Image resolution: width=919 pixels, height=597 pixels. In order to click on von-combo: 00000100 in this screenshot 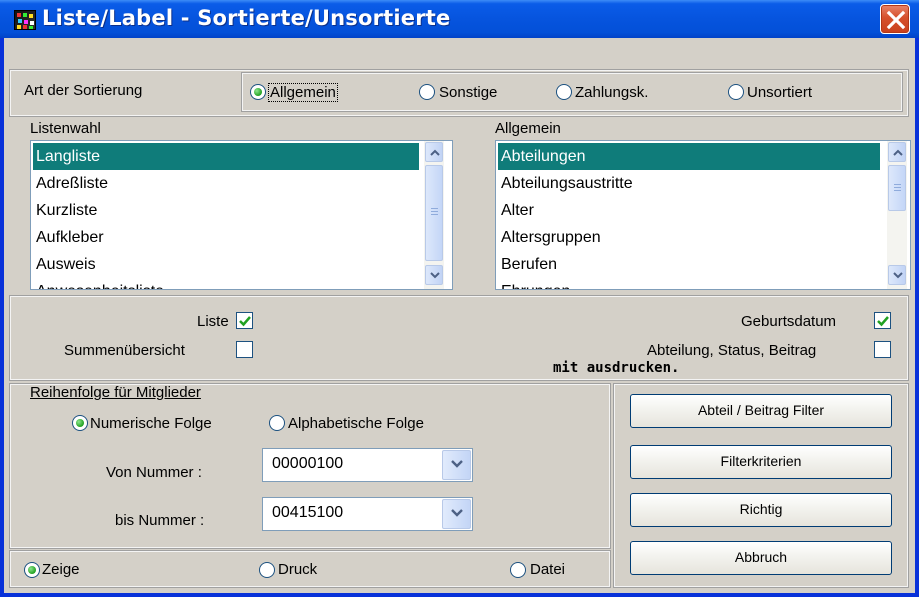, I will do `click(367, 465)`.